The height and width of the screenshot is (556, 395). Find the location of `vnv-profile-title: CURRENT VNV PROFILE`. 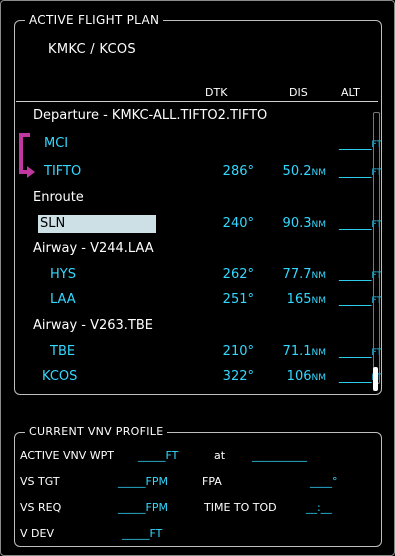

vnv-profile-title: CURRENT VNV PROFILE is located at coordinates (96, 432).